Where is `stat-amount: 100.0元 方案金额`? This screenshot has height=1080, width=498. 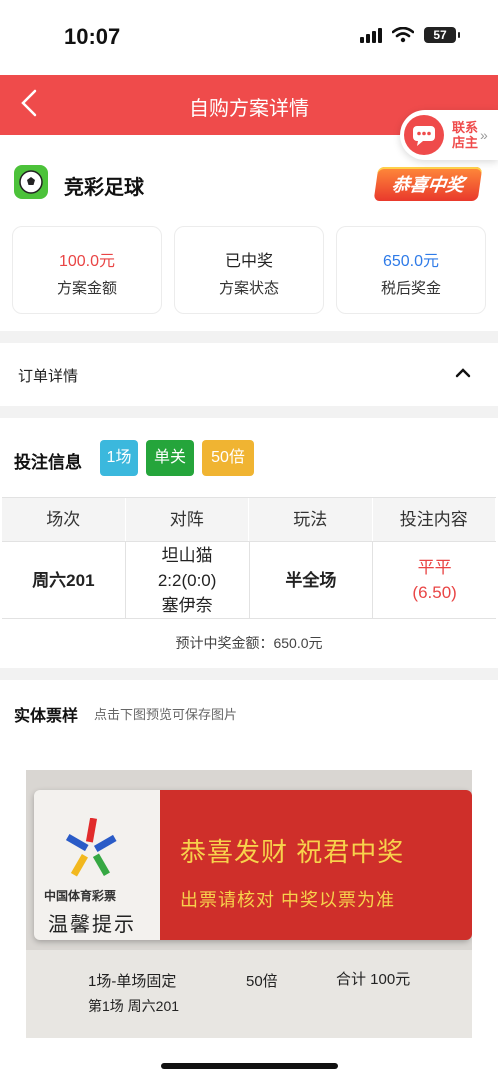 stat-amount: 100.0元 方案金额 is located at coordinates (87, 270).